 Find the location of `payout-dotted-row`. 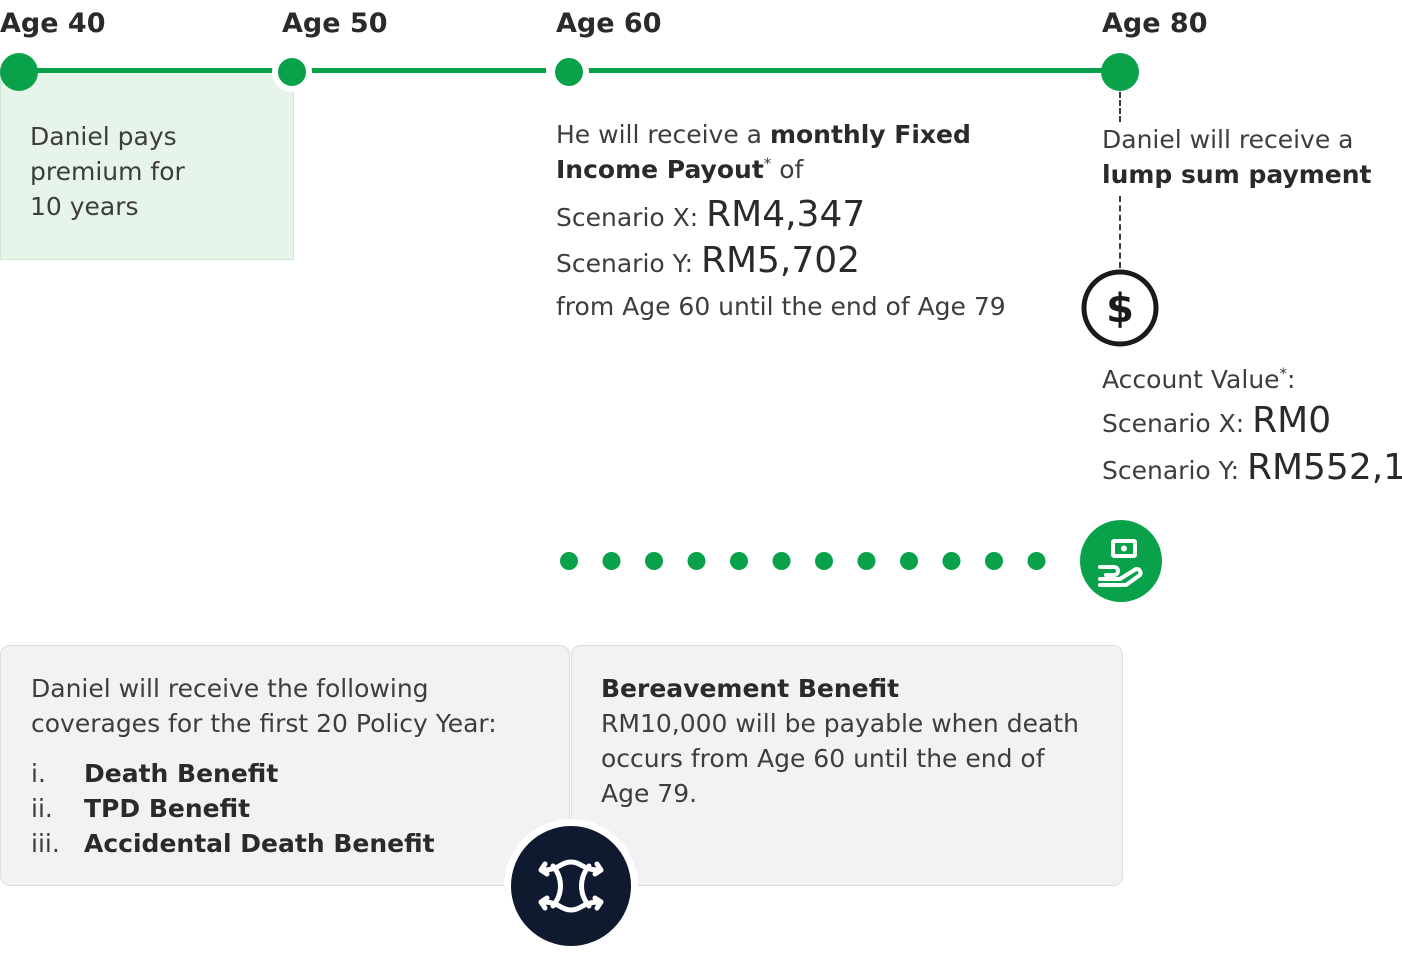

payout-dotted-row is located at coordinates (804, 561).